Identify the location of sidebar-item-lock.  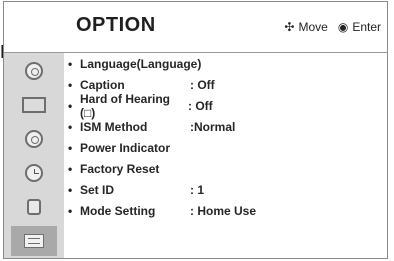
(34, 207).